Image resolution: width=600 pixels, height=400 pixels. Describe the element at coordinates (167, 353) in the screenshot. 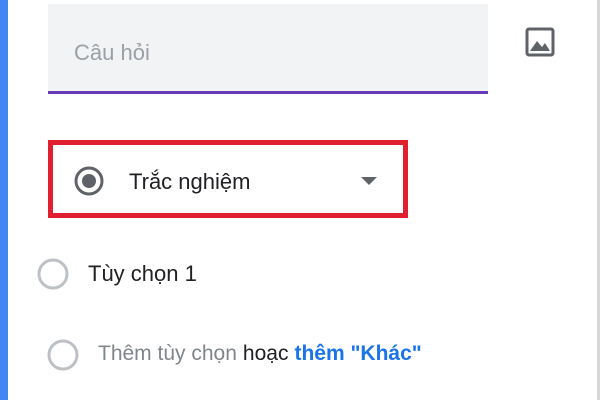

I see `add-option-button: Thêm tùy chọn` at that location.